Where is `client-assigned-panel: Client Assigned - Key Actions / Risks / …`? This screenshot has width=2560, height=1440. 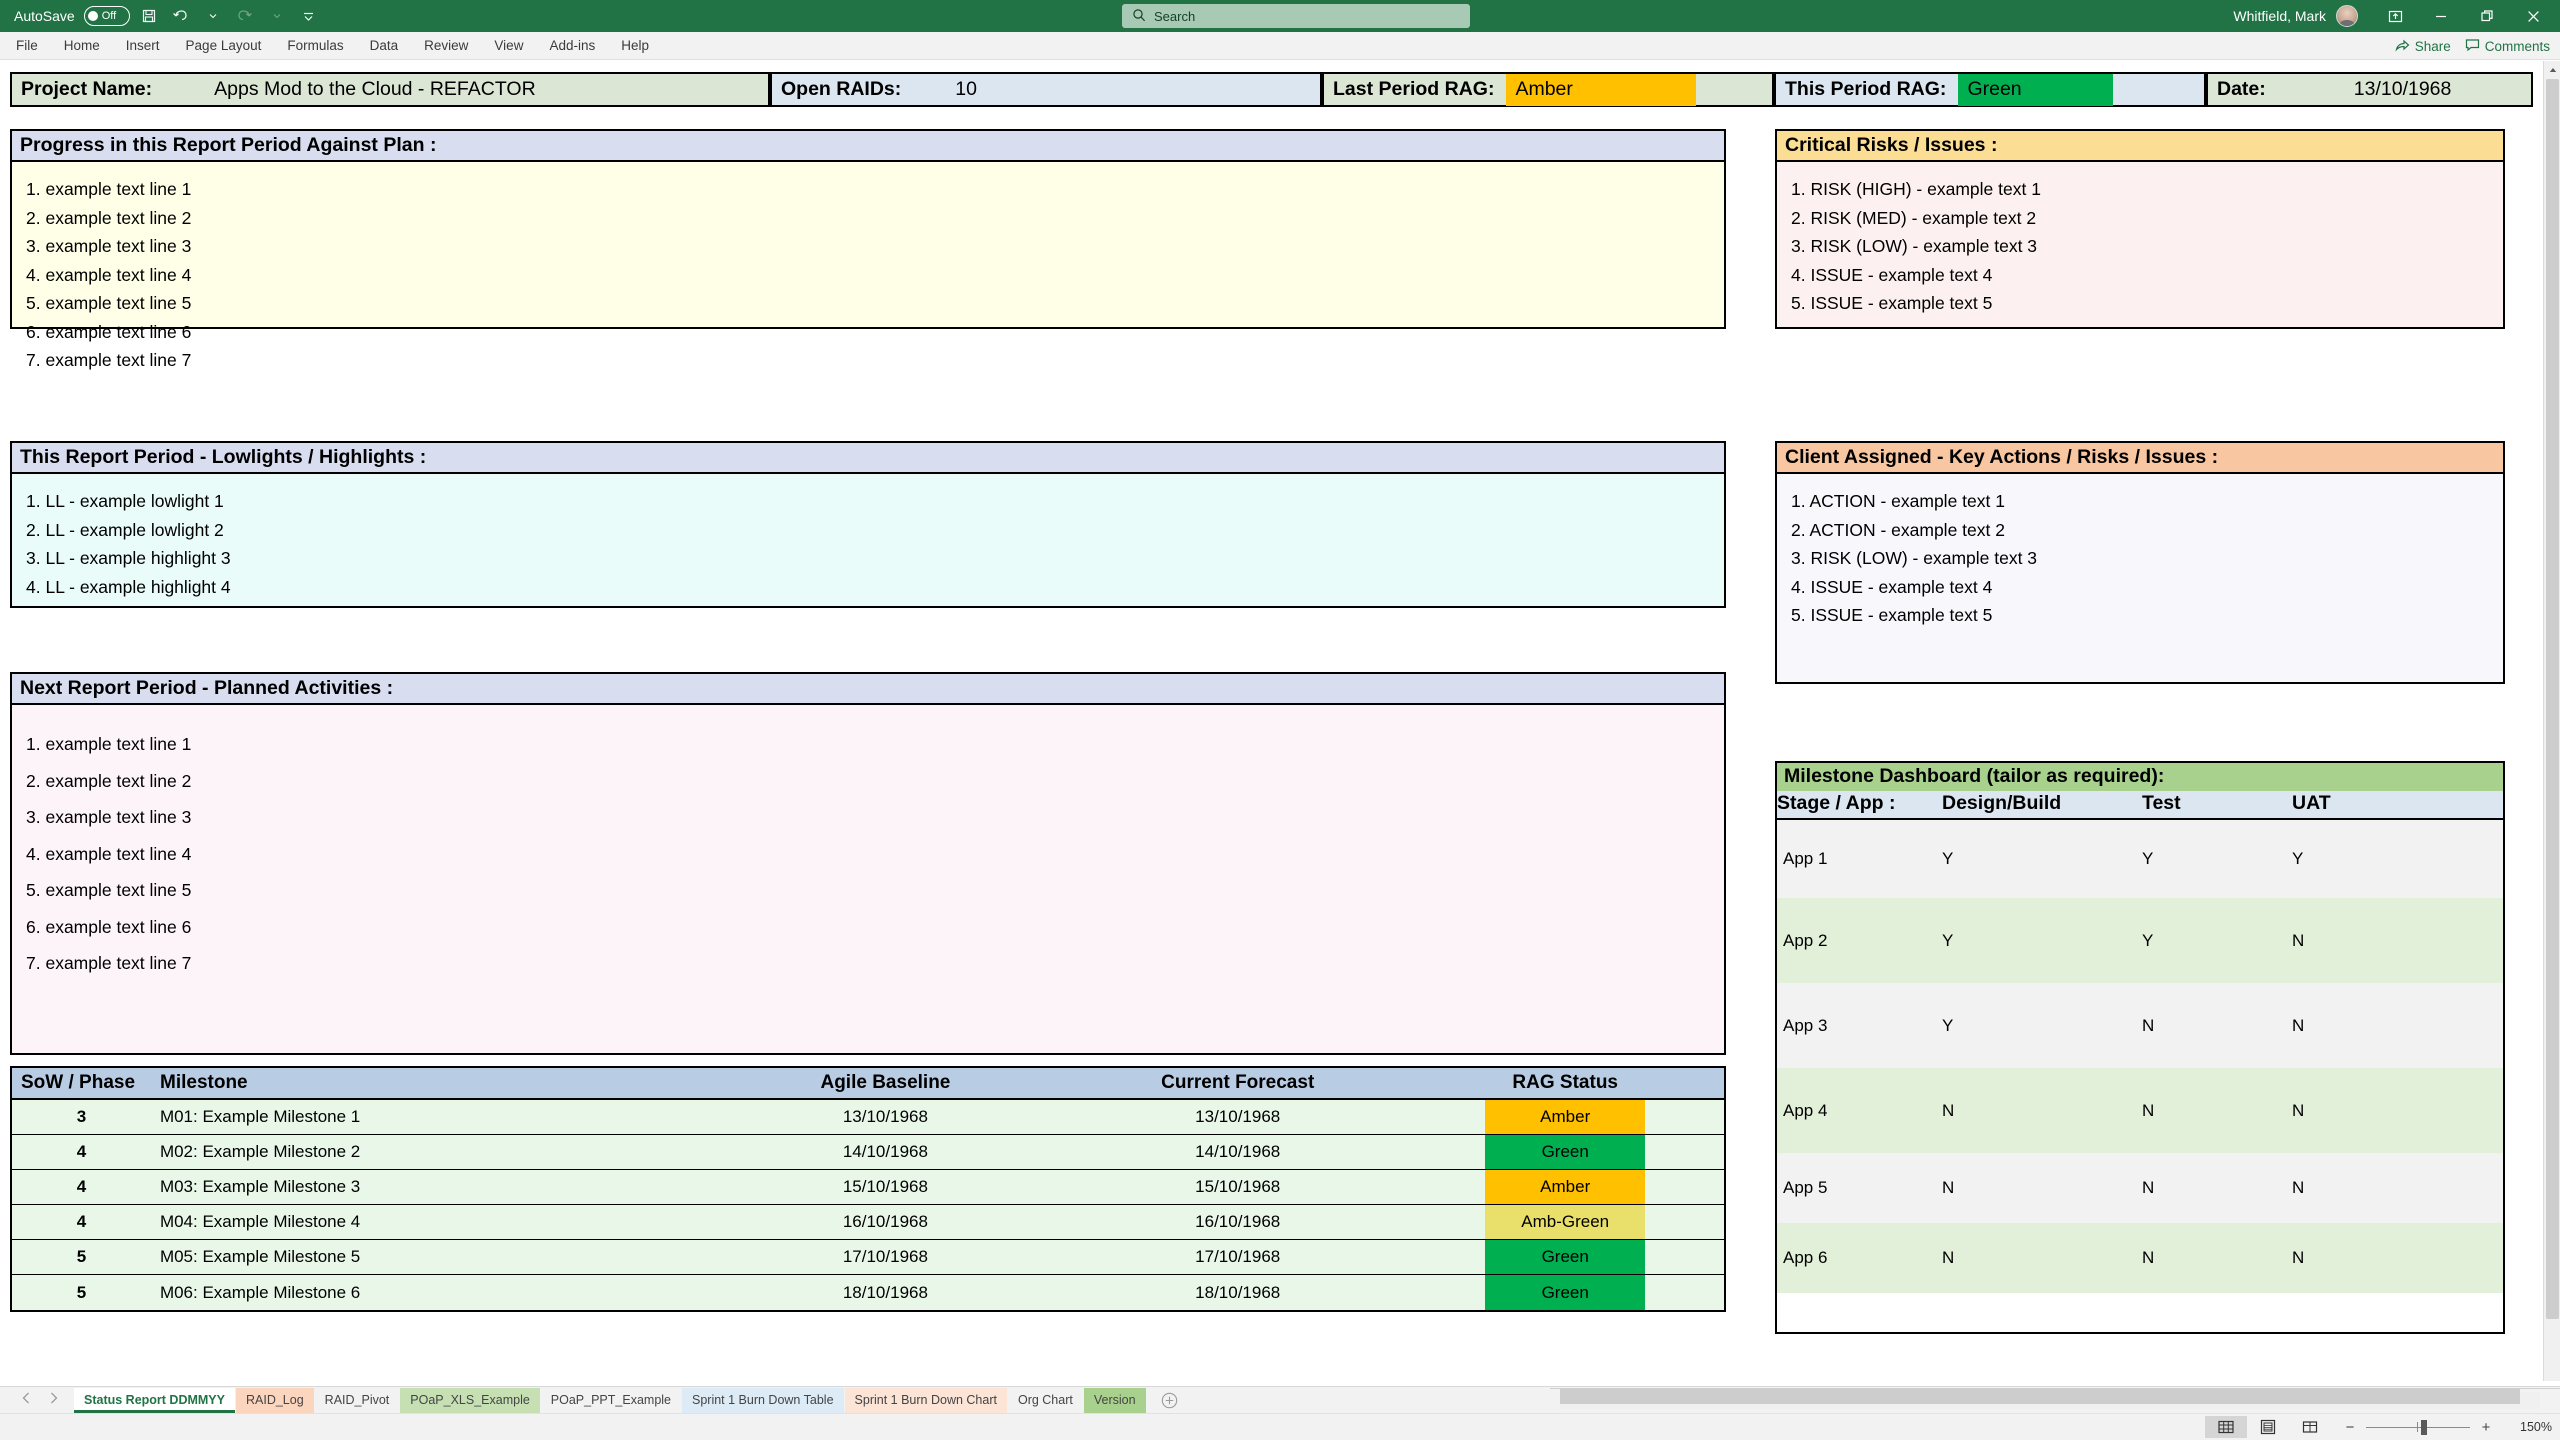
client-assigned-panel: Client Assigned - Key Actions / Risks / … is located at coordinates (2140, 562).